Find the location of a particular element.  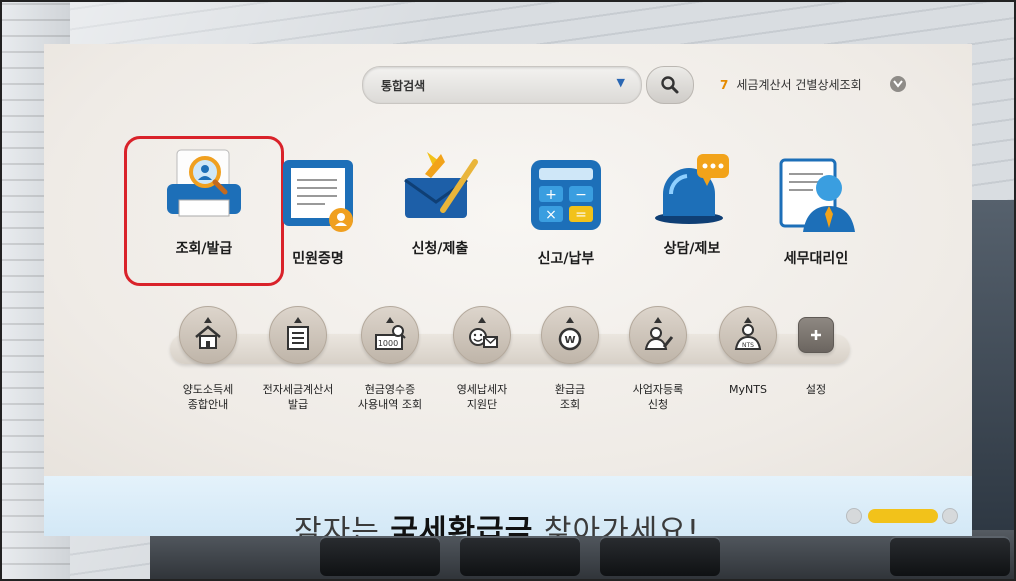

quick-label-line1: 사업자등록 is located at coordinates (658, 389).